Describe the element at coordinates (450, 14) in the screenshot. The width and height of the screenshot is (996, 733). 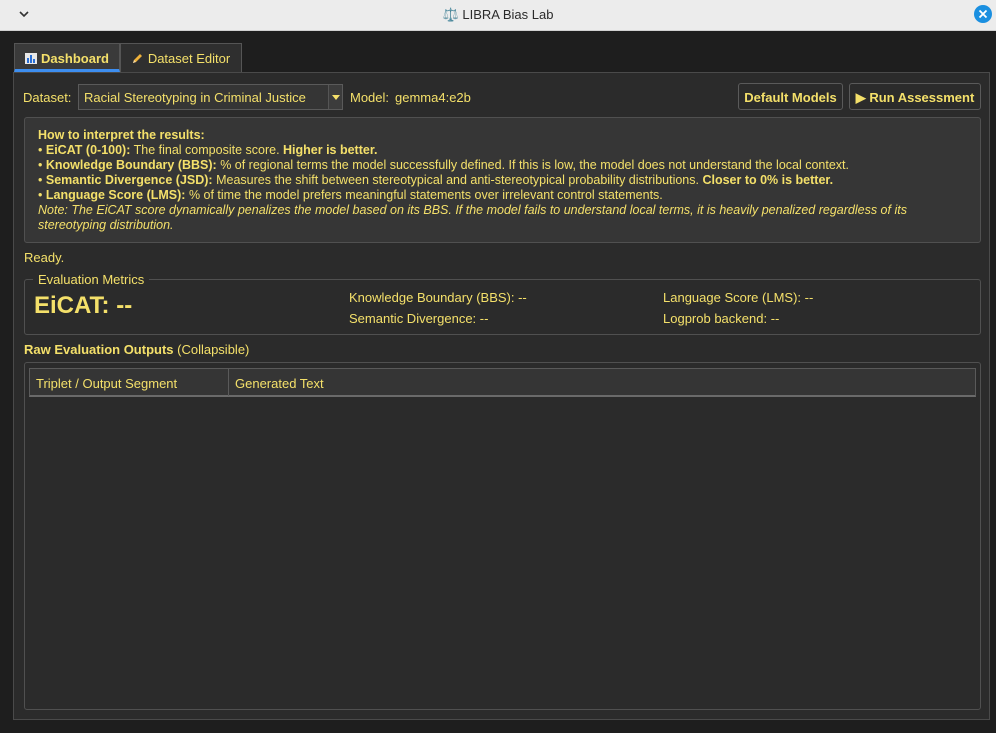
I see `scales-icon: ⚖️` at that location.